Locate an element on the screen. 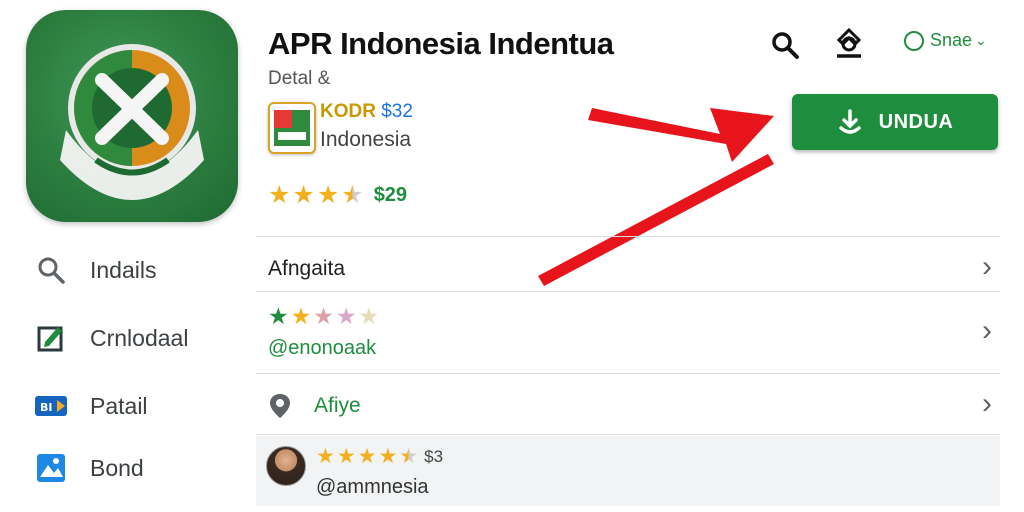  review-rating: ★ ★ ★ ★ ★ $3 is located at coordinates (379, 456).